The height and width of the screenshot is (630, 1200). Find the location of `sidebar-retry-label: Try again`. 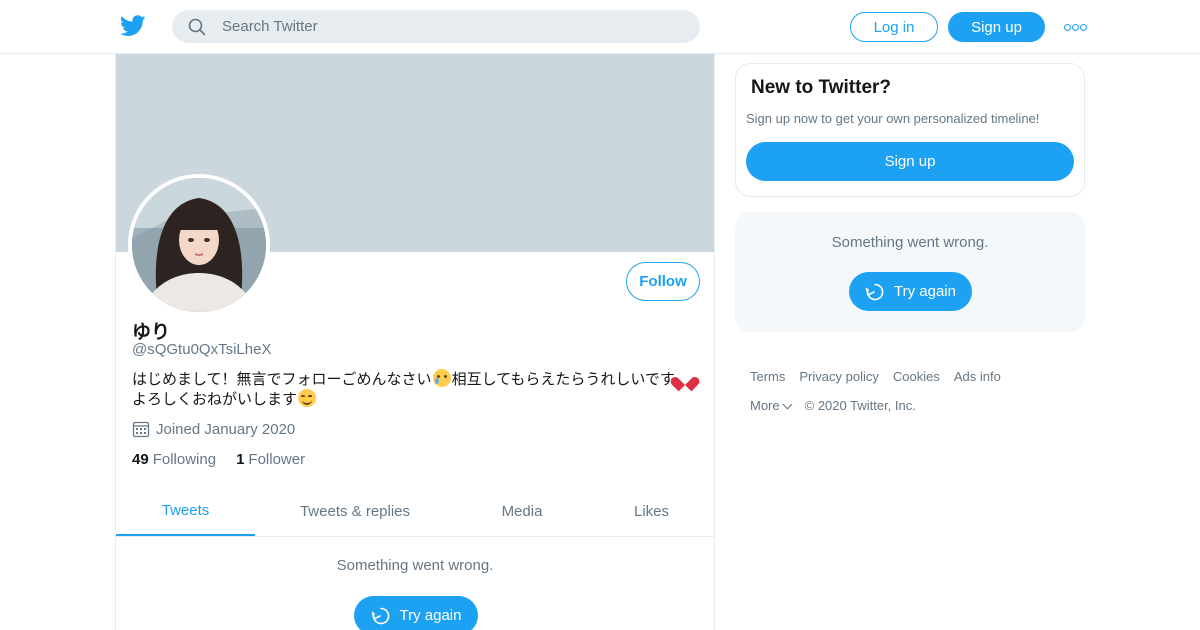

sidebar-retry-label: Try again is located at coordinates (925, 291).